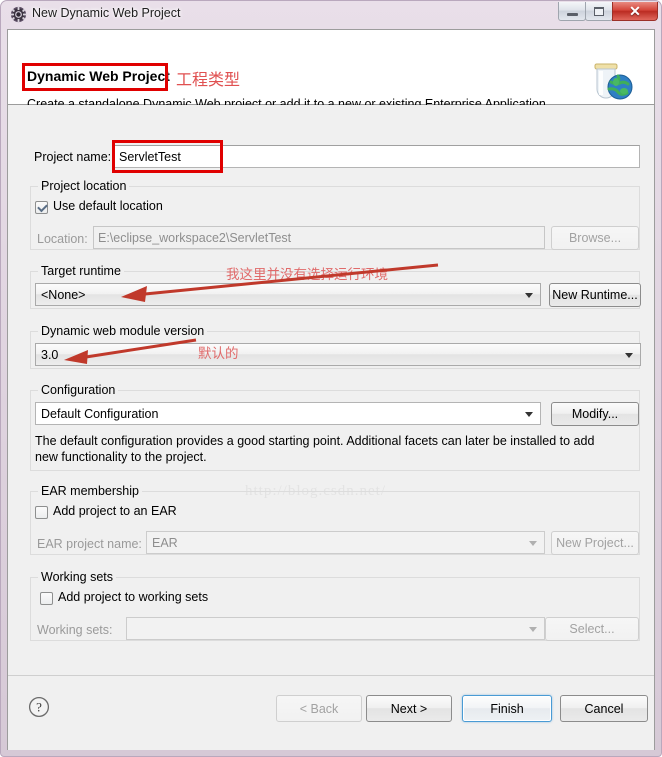  I want to click on page-title-highlight-box, so click(95, 77).